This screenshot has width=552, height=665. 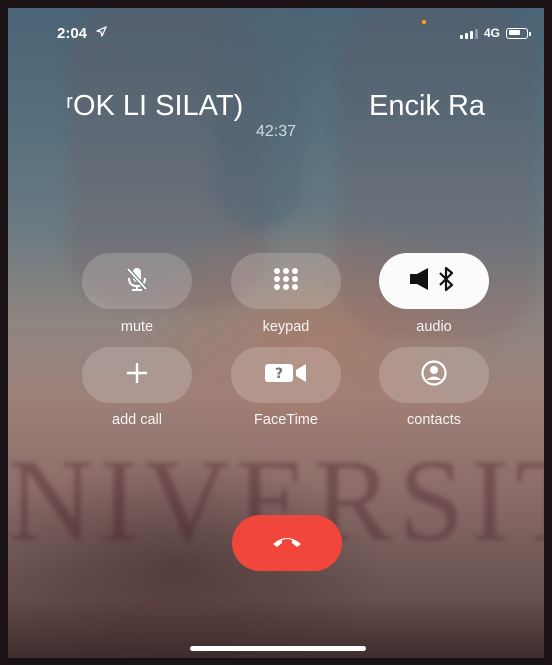 I want to click on speaker-bluetooth-icon, so click(x=434, y=281).